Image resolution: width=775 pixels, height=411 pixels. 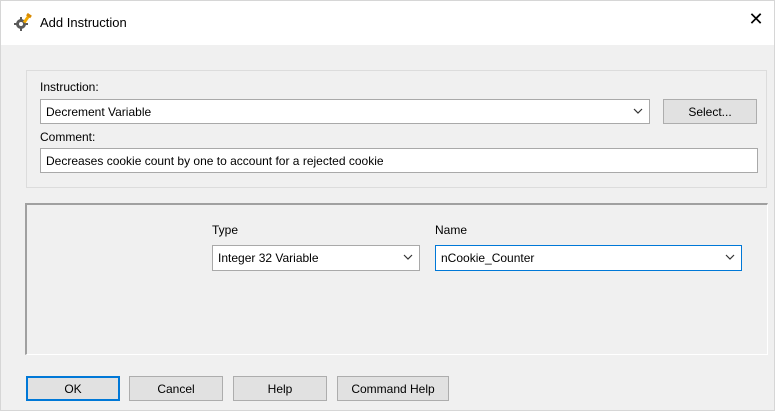 I want to click on command-help-button: Command Help, so click(x=393, y=388).